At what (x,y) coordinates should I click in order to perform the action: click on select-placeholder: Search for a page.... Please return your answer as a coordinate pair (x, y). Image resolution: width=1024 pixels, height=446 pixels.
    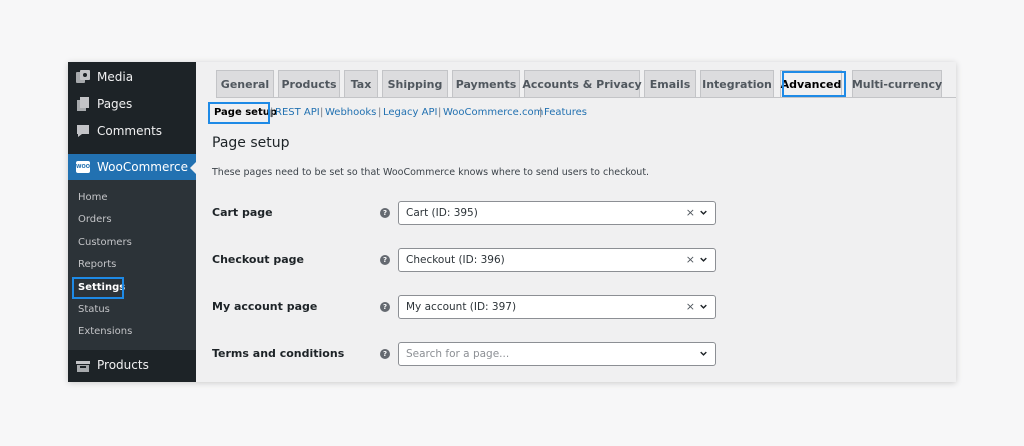
    Looking at the image, I should click on (458, 354).